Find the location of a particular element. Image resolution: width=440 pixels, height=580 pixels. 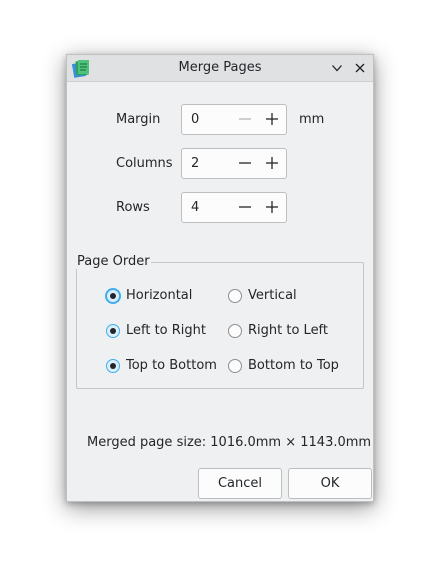

ok-button: OK is located at coordinates (330, 483).